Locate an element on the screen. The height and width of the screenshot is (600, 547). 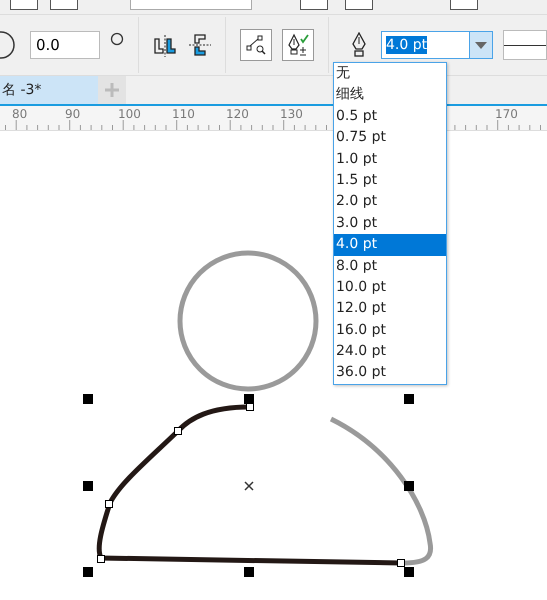
mirror-vertical-icon is located at coordinates (199, 45).